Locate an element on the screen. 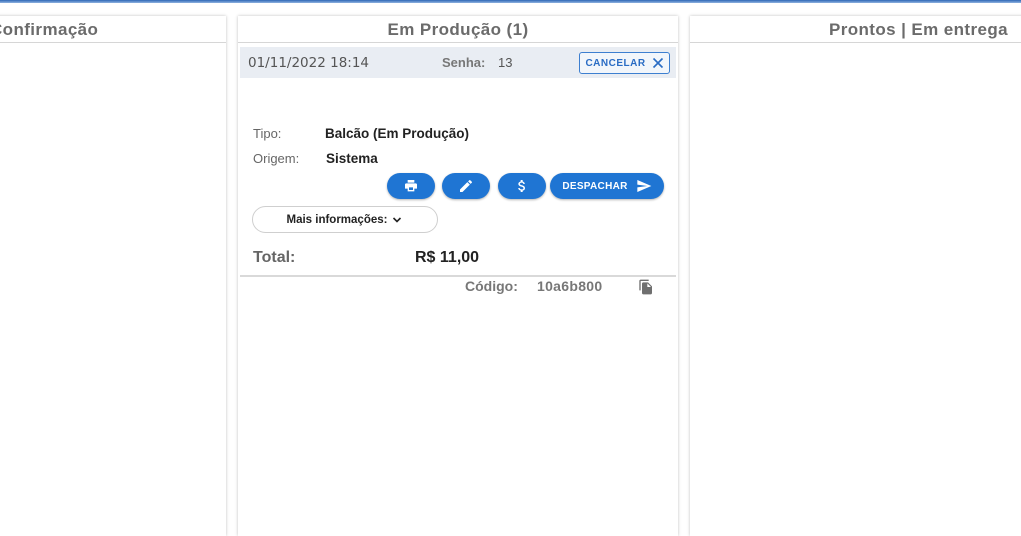 This screenshot has width=1021, height=536. more-info-label: Mais informações: is located at coordinates (337, 219).